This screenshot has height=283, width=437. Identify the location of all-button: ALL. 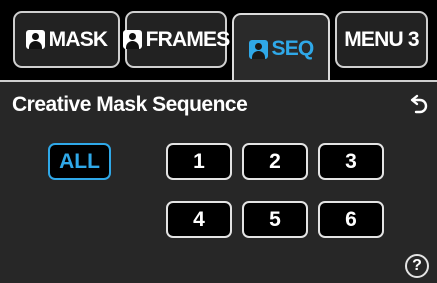
(79, 161).